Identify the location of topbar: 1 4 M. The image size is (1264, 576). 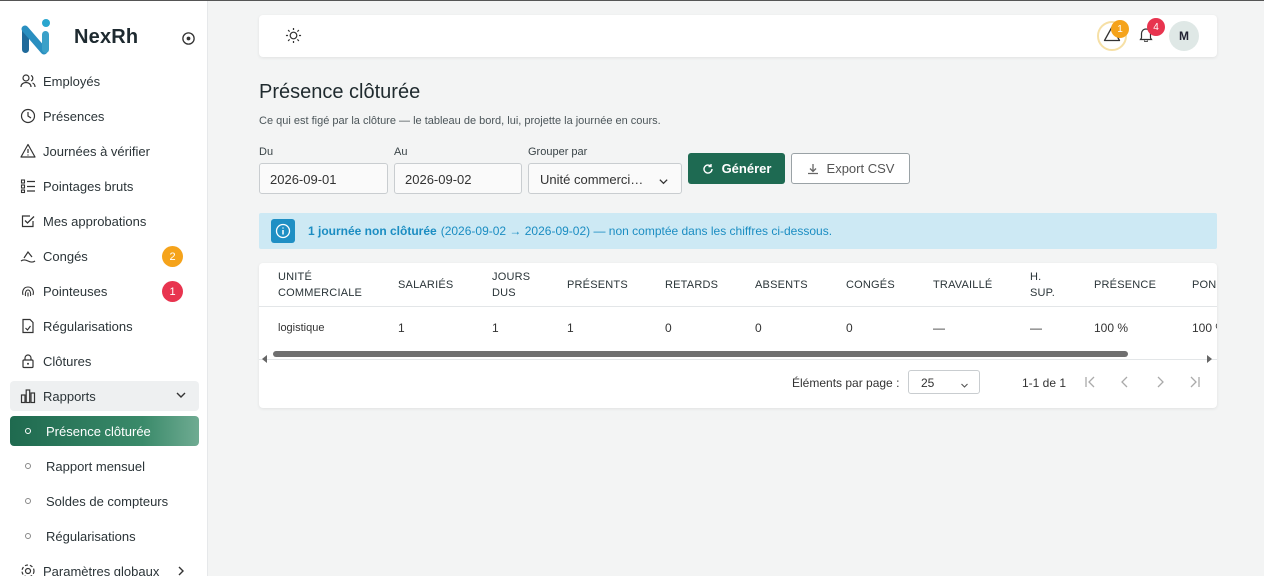
(738, 36).